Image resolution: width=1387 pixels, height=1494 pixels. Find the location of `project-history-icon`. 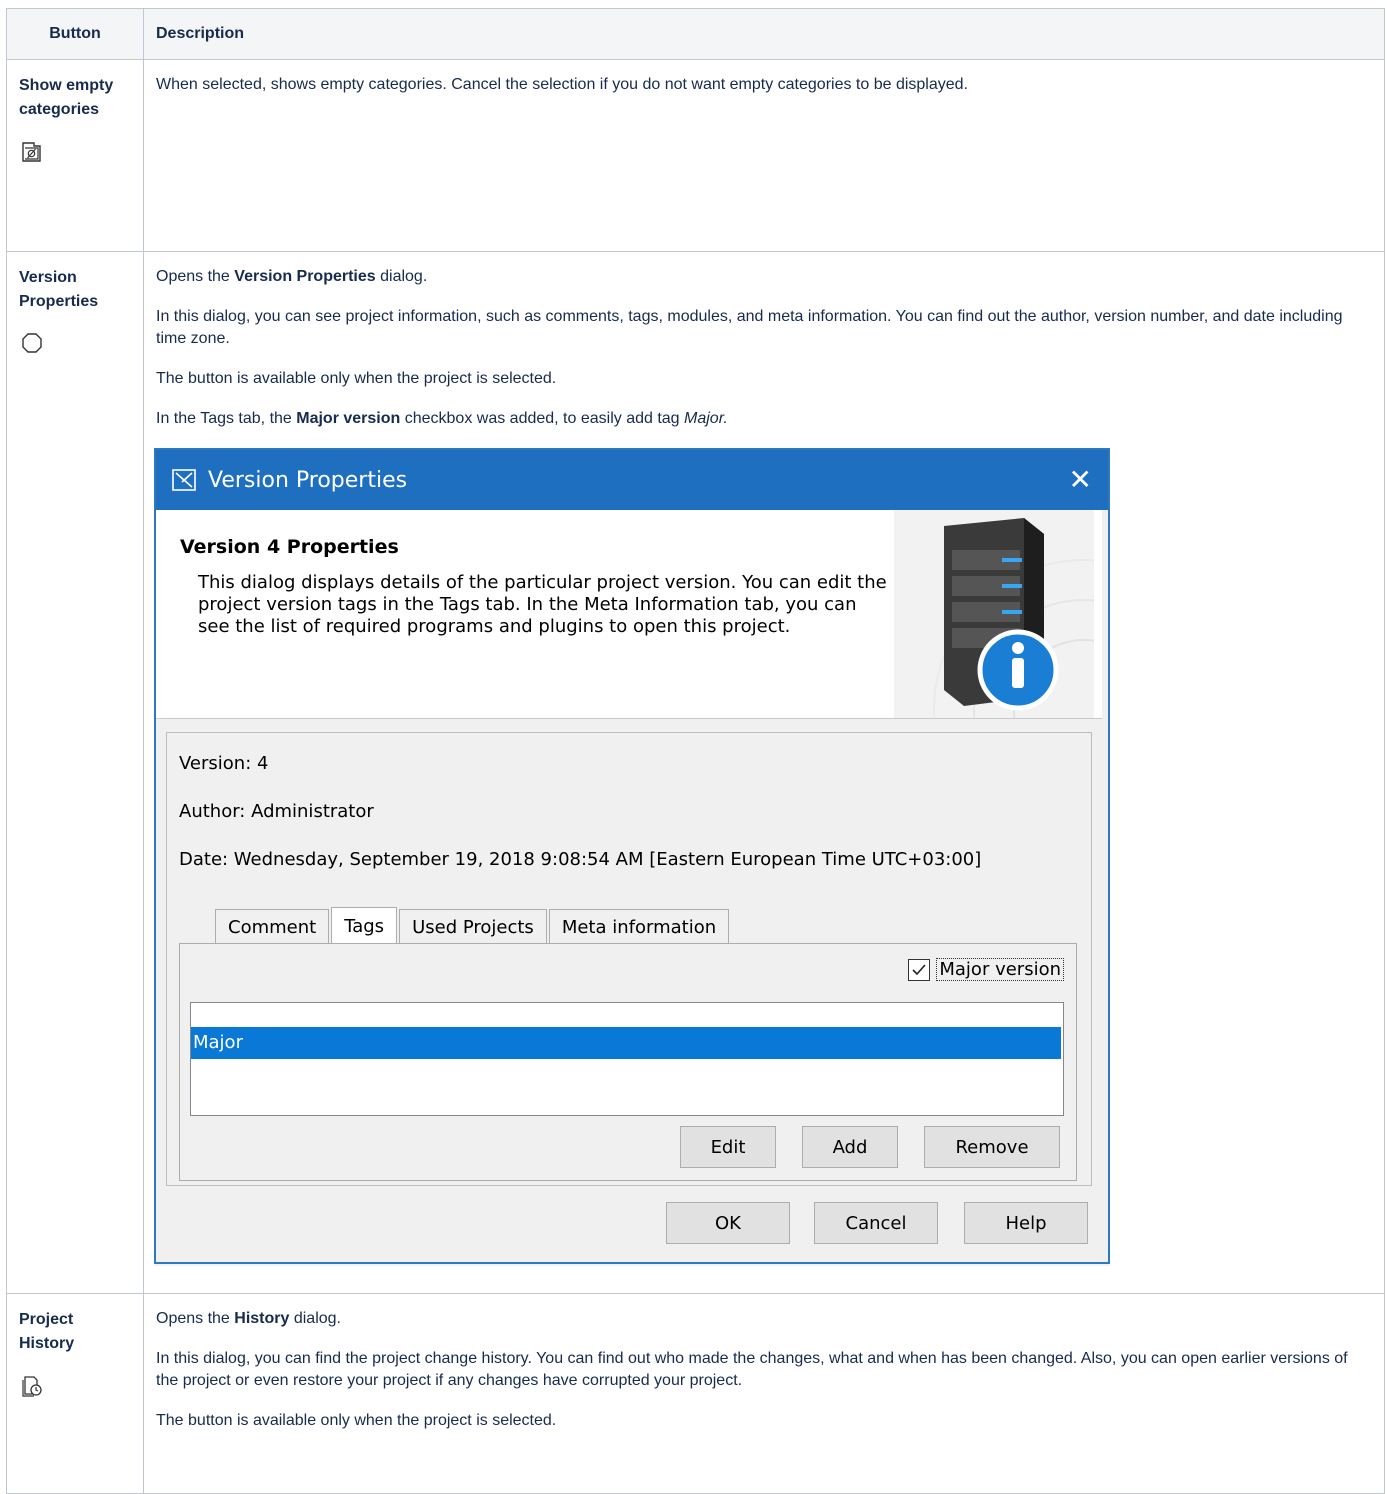

project-history-icon is located at coordinates (32, 1386).